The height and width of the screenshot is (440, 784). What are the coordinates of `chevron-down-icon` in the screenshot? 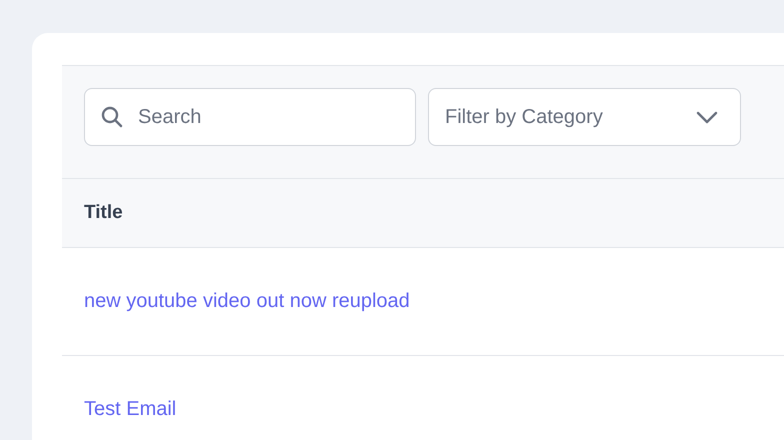 It's located at (707, 117).